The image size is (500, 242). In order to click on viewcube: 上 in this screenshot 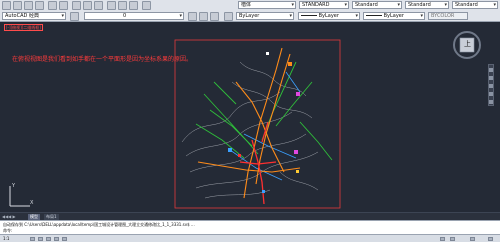, I will do `click(467, 45)`.